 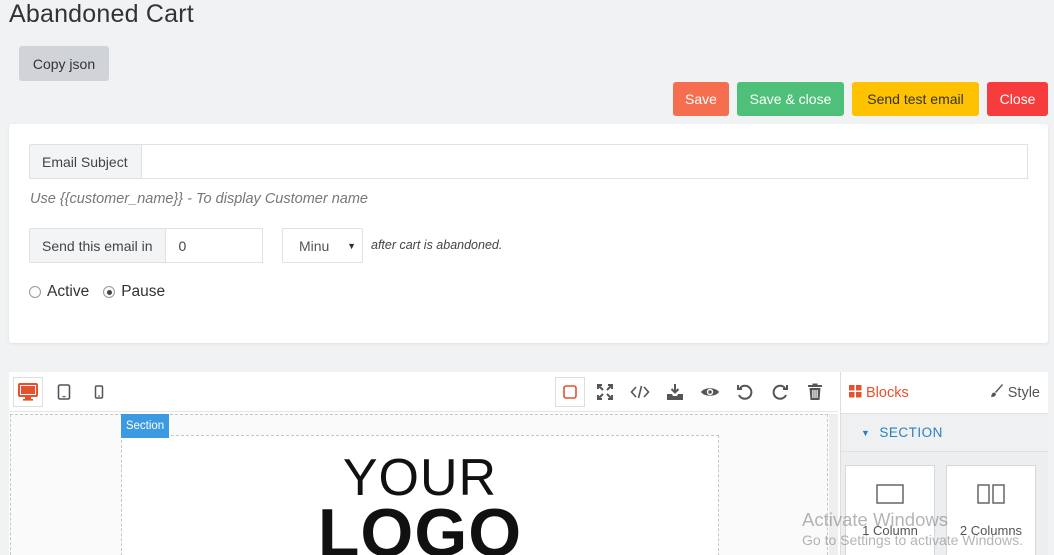 What do you see at coordinates (423, 392) in the screenshot?
I see `editor-toolbar` at bounding box center [423, 392].